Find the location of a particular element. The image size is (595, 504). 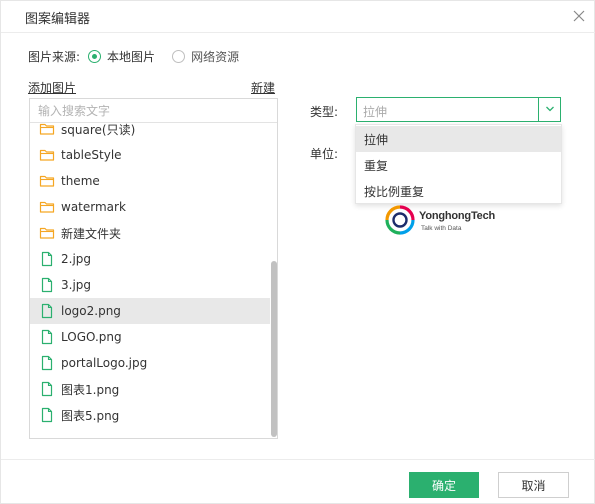

file-list-item: 图表1.png is located at coordinates (150, 389).